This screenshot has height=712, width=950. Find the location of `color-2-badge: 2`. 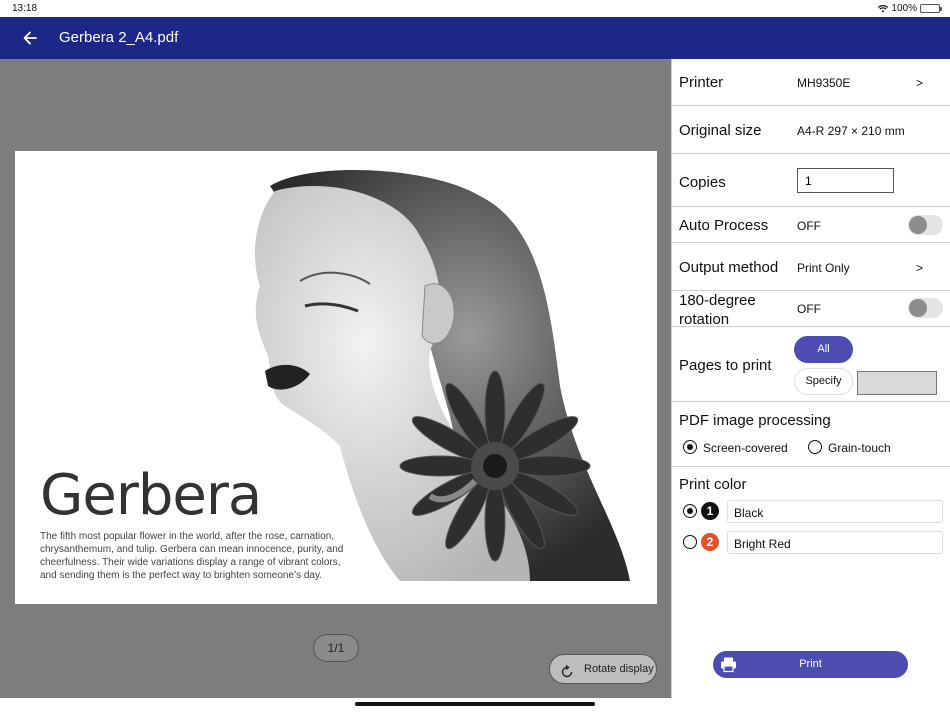

color-2-badge: 2 is located at coordinates (710, 542).